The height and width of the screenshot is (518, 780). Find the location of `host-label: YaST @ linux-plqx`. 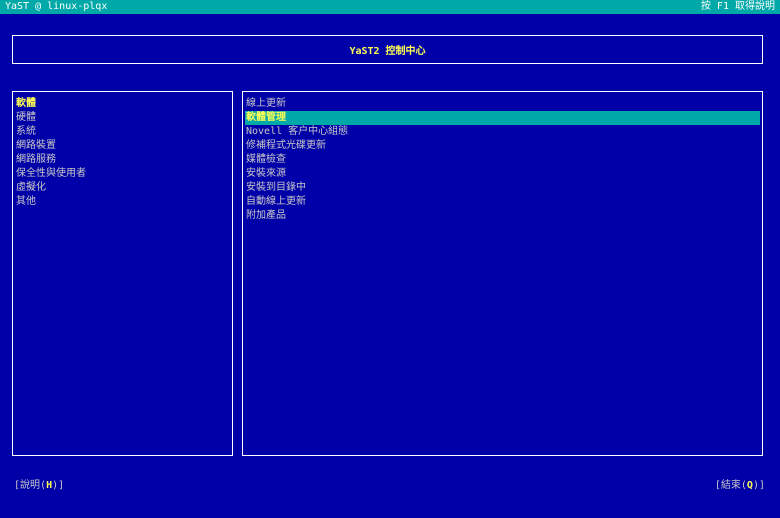

host-label: YaST @ linux-plqx is located at coordinates (56, 6).